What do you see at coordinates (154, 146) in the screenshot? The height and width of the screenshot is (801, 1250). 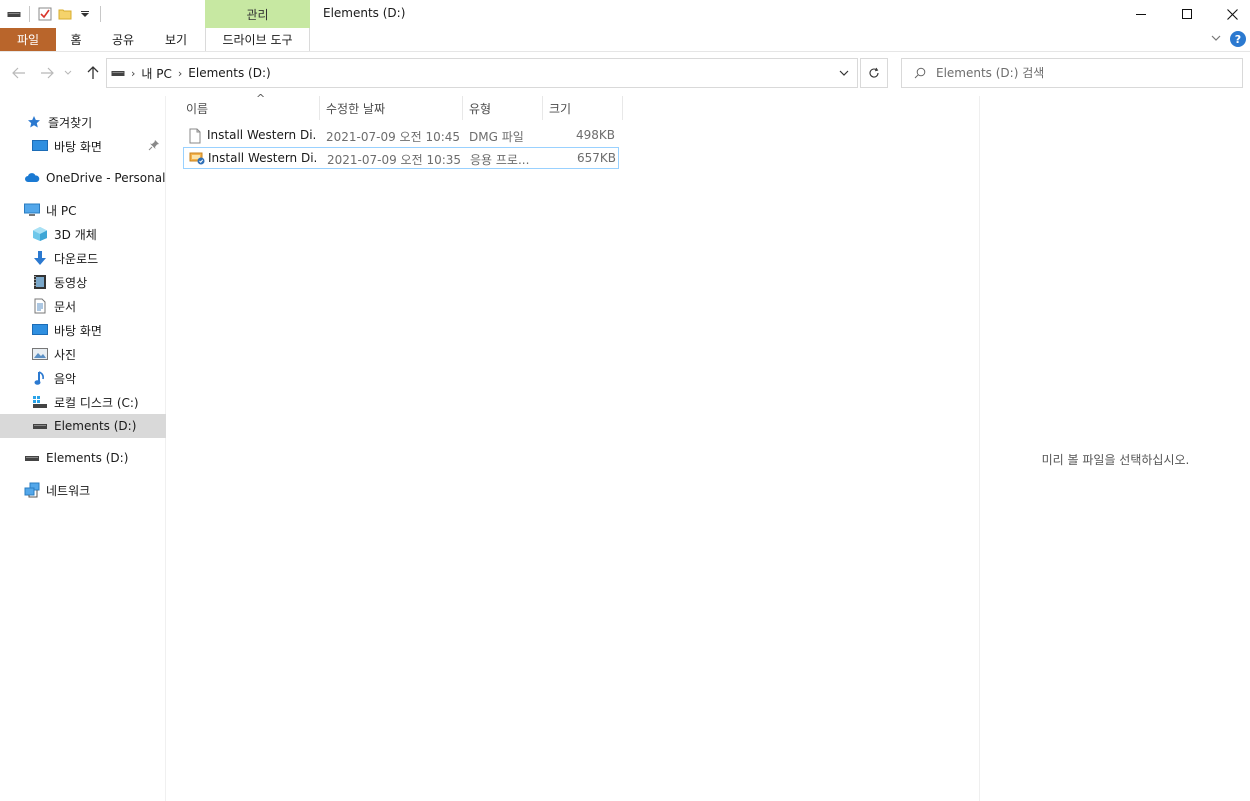 I see `pin-icon` at bounding box center [154, 146].